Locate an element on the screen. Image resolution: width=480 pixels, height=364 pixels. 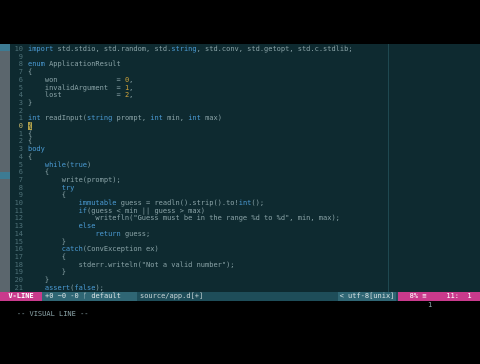
command-line: -- VISUAL LINE -- 1 is located at coordinates (240, 309).